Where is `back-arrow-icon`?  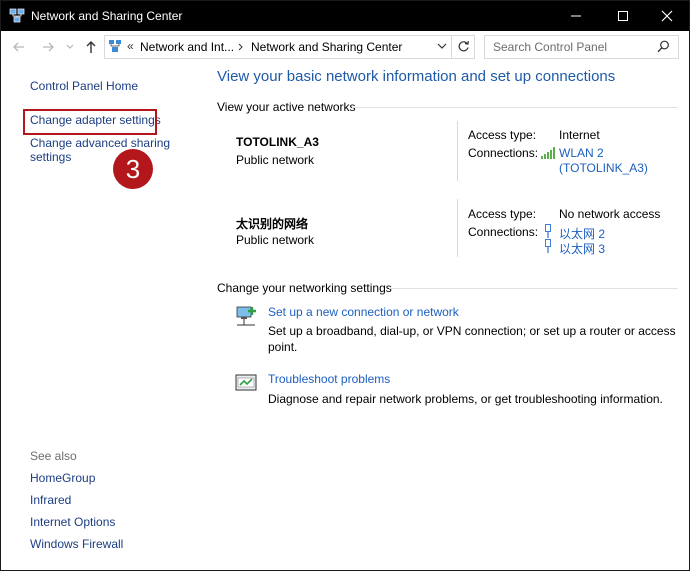 back-arrow-icon is located at coordinates (19, 47).